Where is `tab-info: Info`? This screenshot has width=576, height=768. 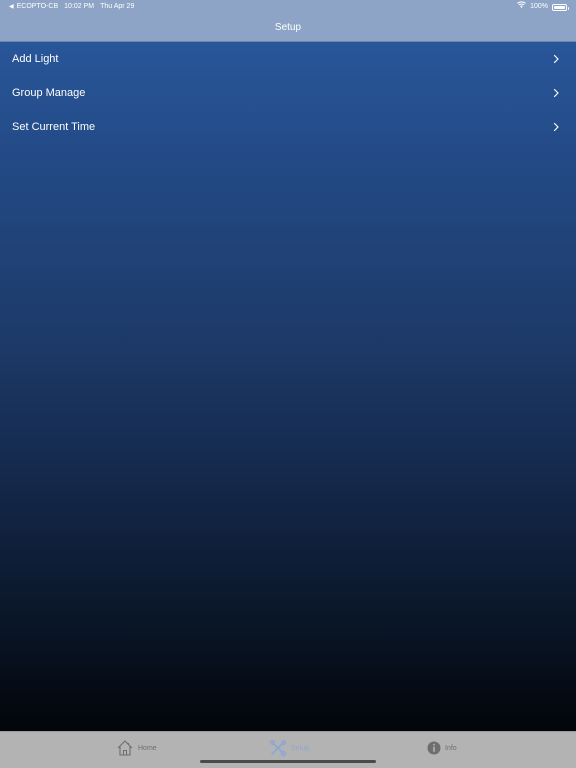
tab-info: Info is located at coordinates (442, 748).